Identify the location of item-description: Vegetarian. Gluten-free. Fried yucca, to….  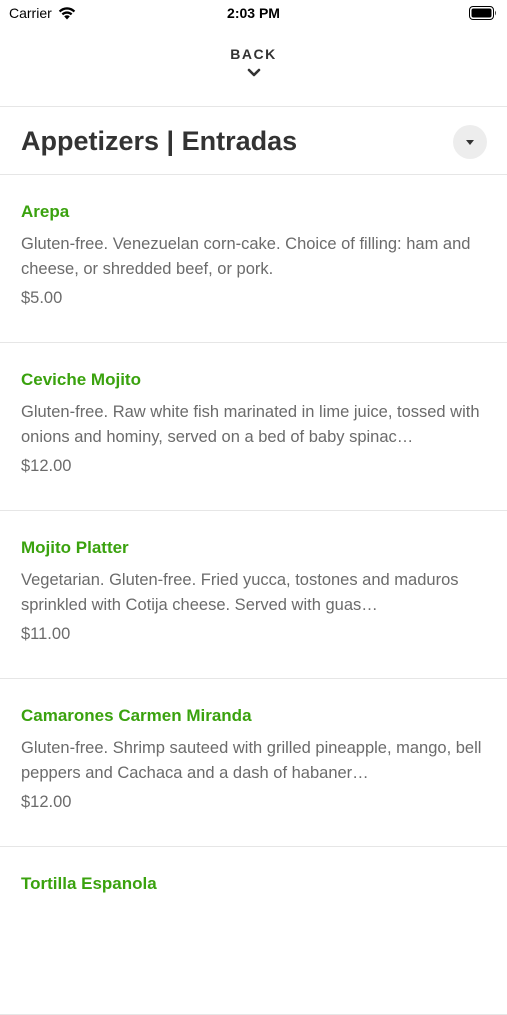
(240, 592).